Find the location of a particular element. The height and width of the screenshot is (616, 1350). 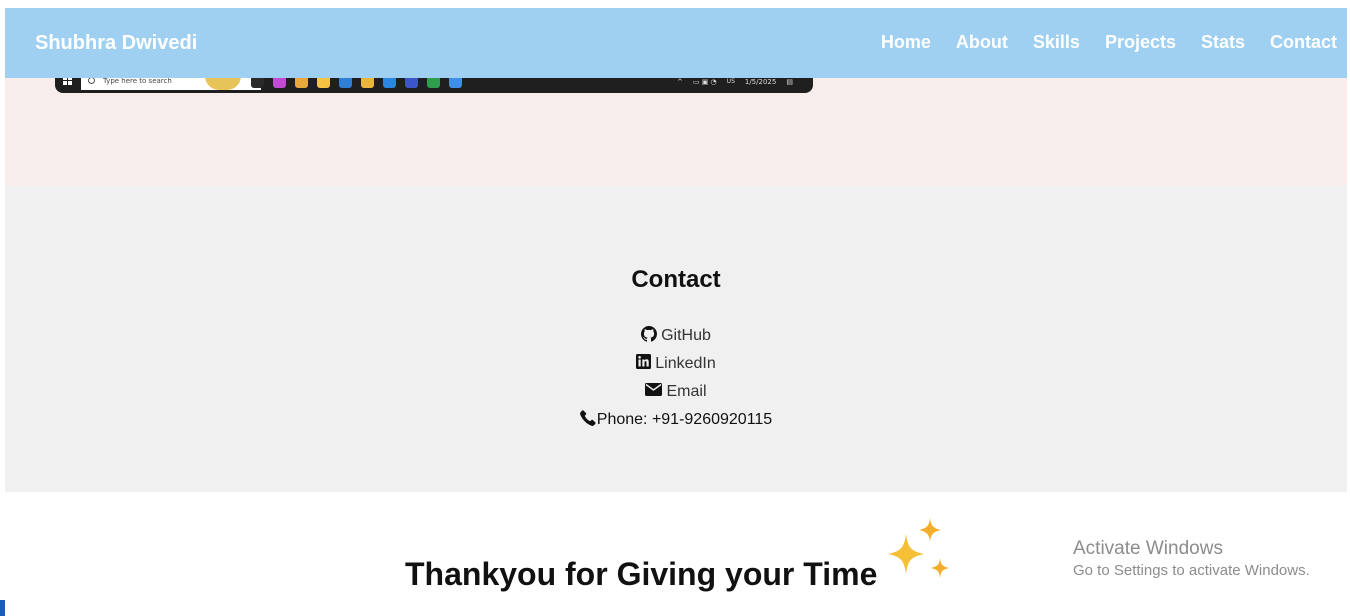

contact-heading: Contact is located at coordinates (676, 279).